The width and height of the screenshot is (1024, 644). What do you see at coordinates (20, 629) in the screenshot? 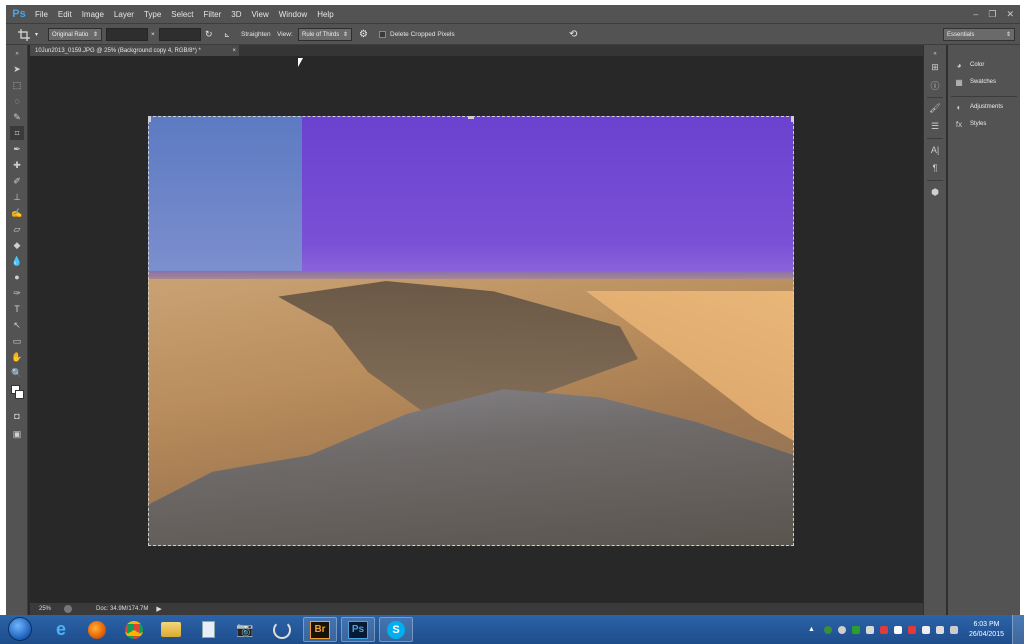
I see `start-button` at bounding box center [20, 629].